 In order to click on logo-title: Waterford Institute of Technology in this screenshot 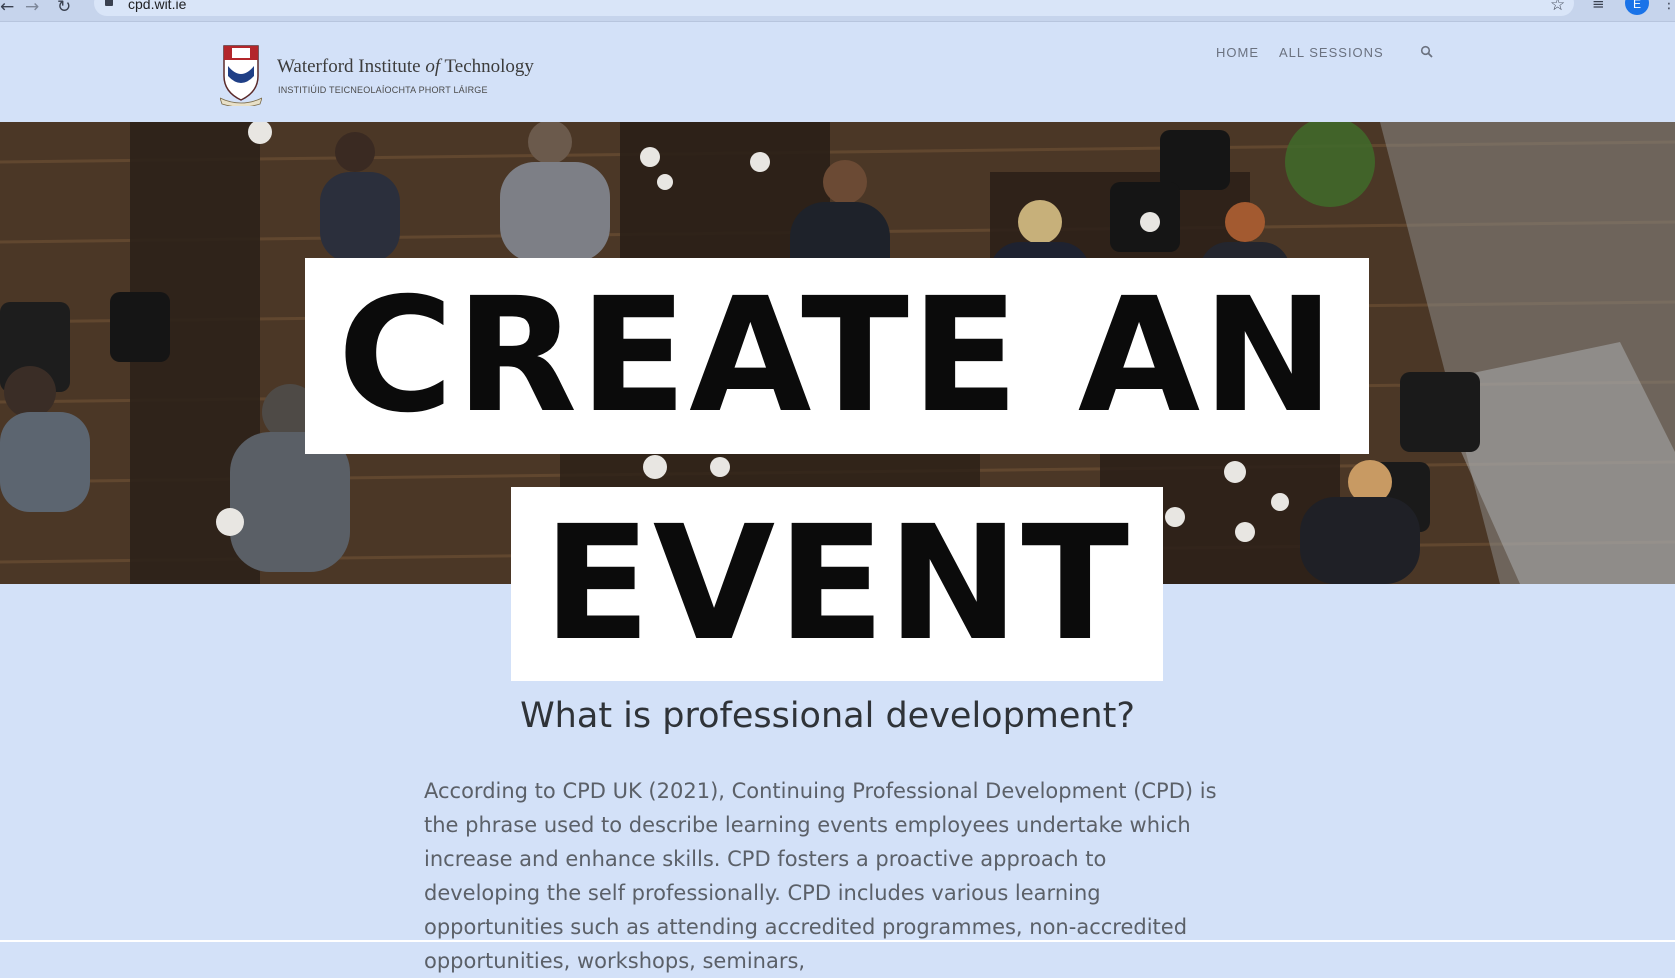, I will do `click(405, 67)`.